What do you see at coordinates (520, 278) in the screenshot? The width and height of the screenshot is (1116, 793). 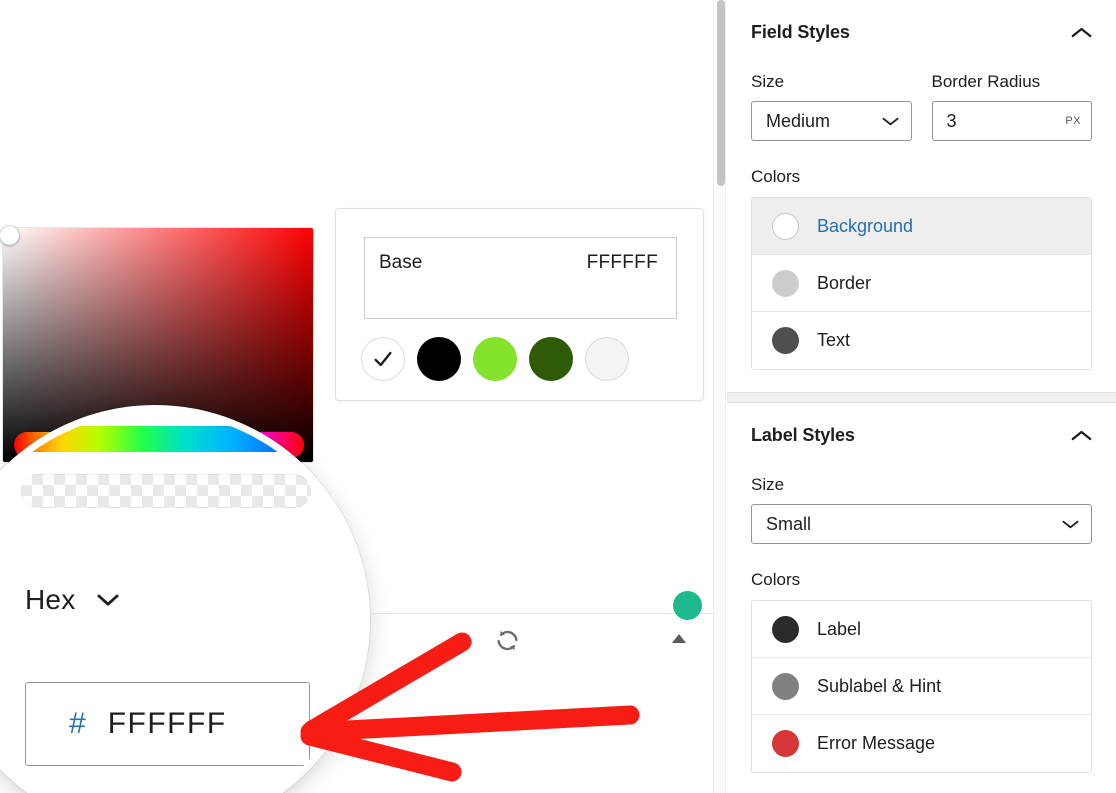 I see `base-color-row: Base FFFFFF` at bounding box center [520, 278].